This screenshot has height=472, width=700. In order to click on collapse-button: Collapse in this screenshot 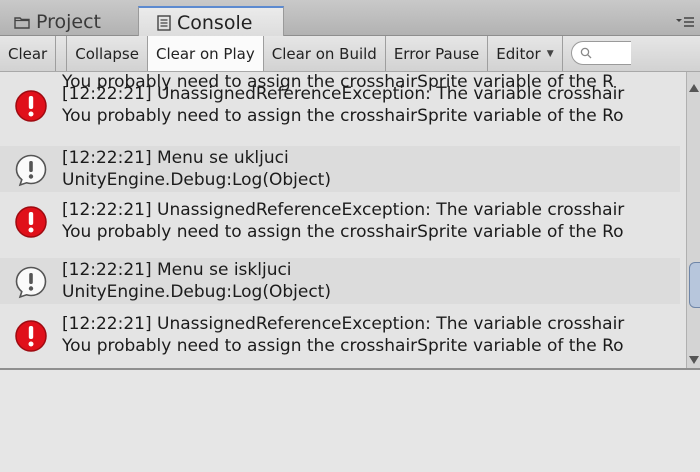, I will do `click(107, 53)`.